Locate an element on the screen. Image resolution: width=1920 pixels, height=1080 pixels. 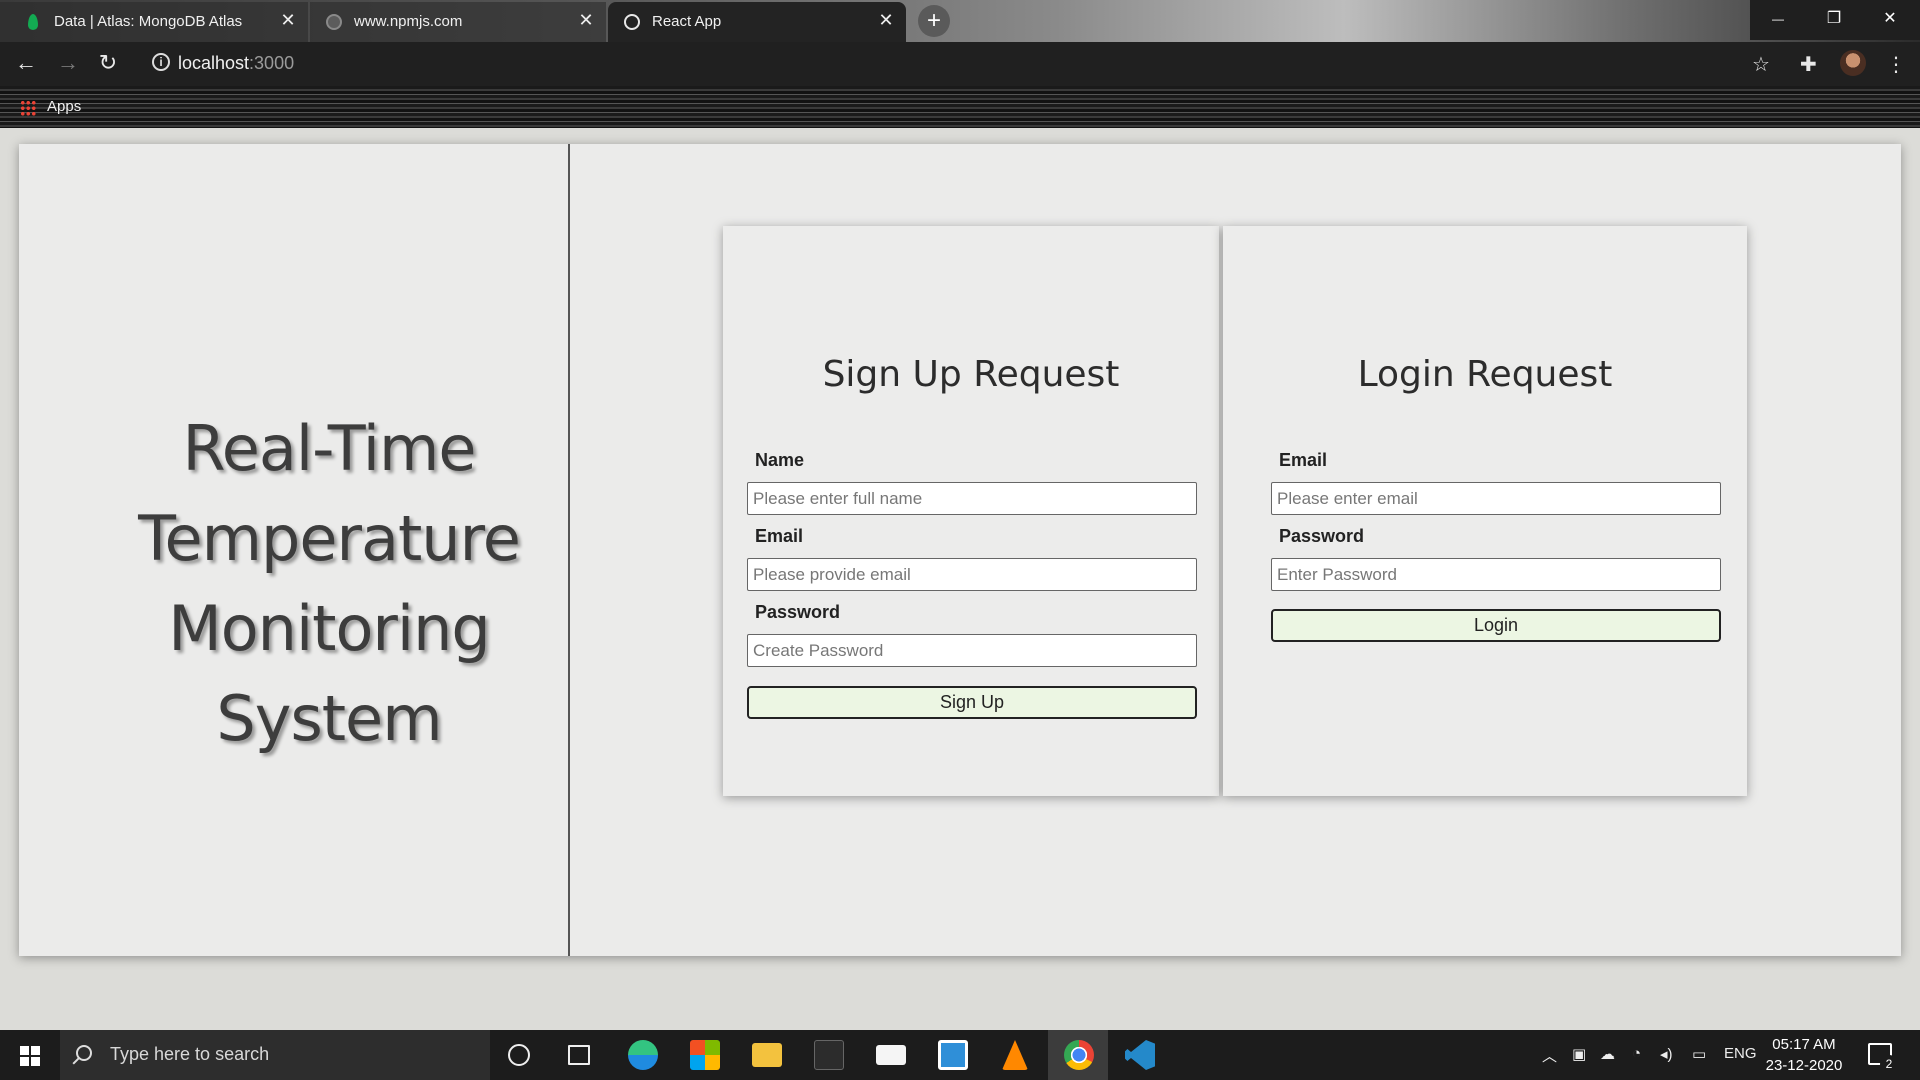
apps-grid-icon is located at coordinates (28, 108).